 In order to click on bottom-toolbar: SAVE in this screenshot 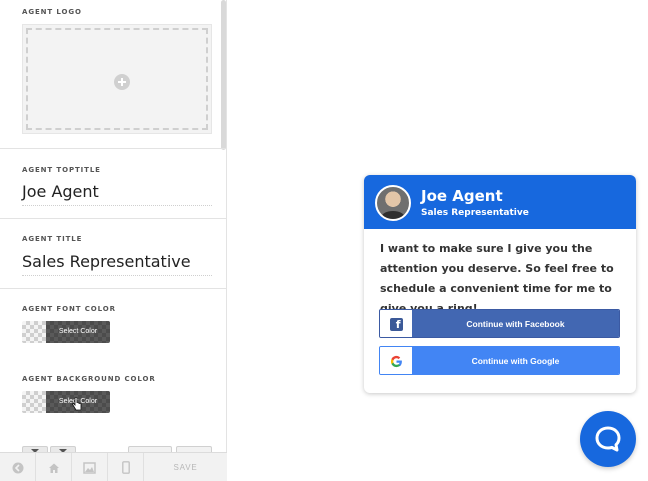, I will do `click(113, 466)`.